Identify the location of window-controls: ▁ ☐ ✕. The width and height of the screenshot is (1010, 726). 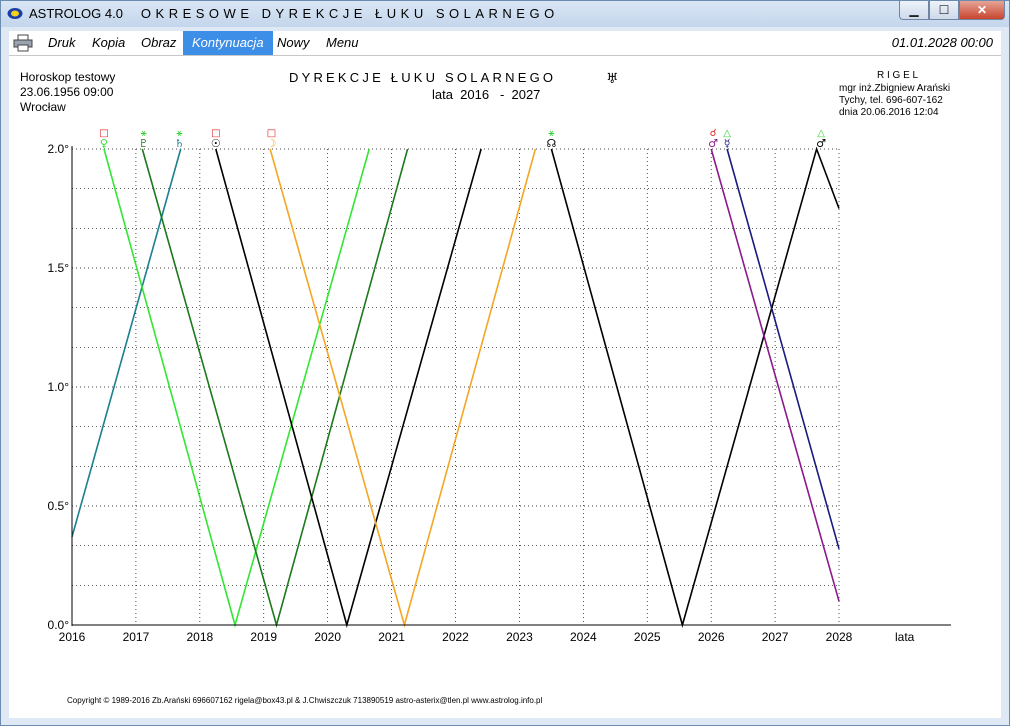
(952, 11).